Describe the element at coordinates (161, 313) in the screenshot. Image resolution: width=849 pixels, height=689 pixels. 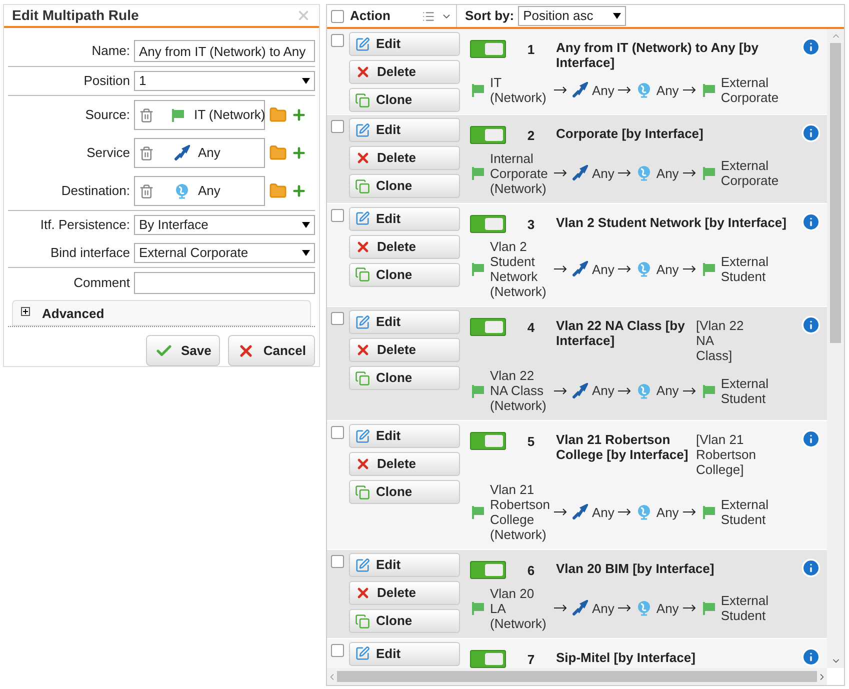
I see `advanced-section: Advanced` at that location.